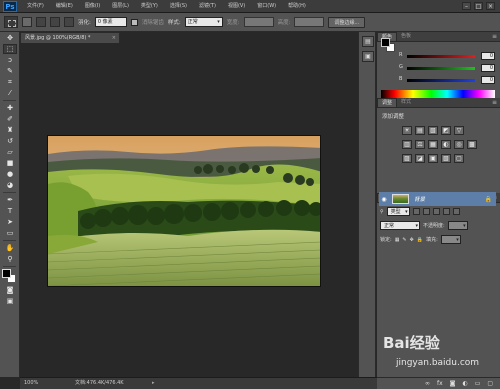 The width and height of the screenshot is (500, 389). What do you see at coordinates (258, 22) in the screenshot?
I see `width-input` at bounding box center [258, 22].